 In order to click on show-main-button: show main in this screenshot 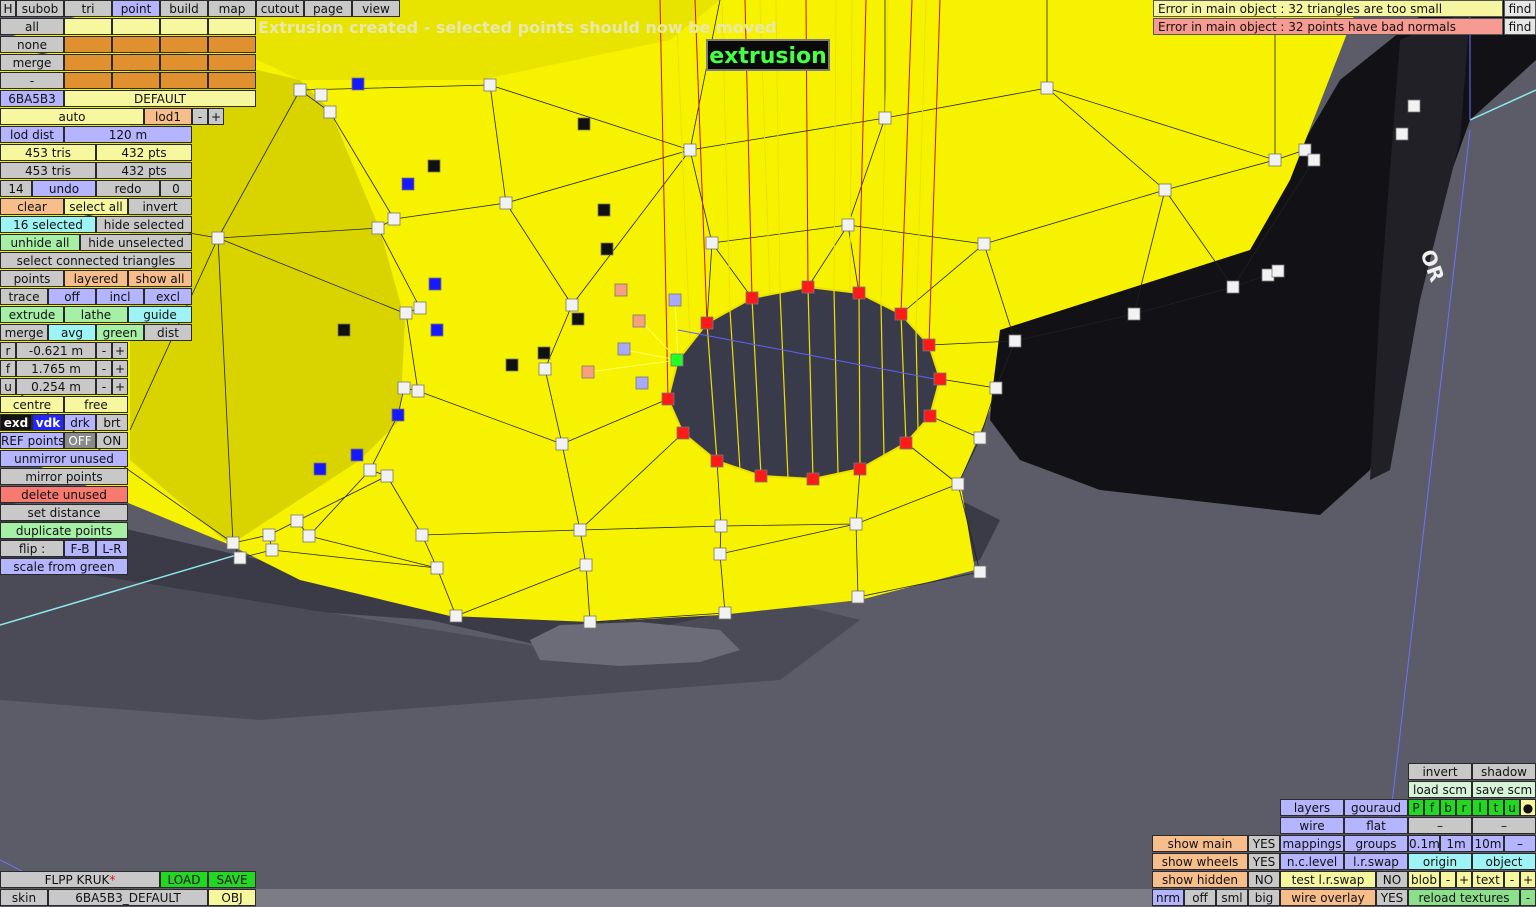, I will do `click(1200, 843)`.